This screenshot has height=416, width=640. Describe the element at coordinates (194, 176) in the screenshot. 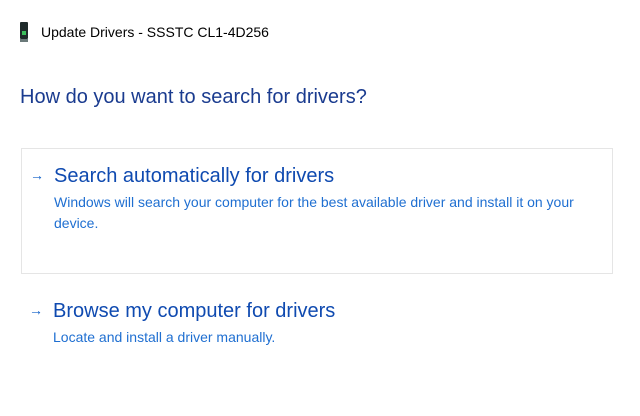

I see `option-title: Search automatically for drivers` at that location.